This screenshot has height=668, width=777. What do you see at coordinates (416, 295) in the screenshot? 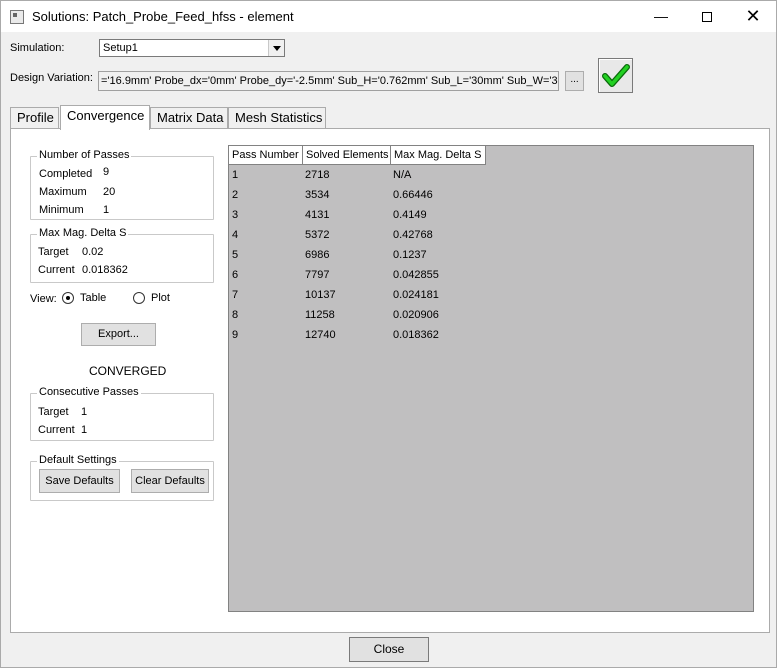
I see `table-cell: 0.024181` at bounding box center [416, 295].